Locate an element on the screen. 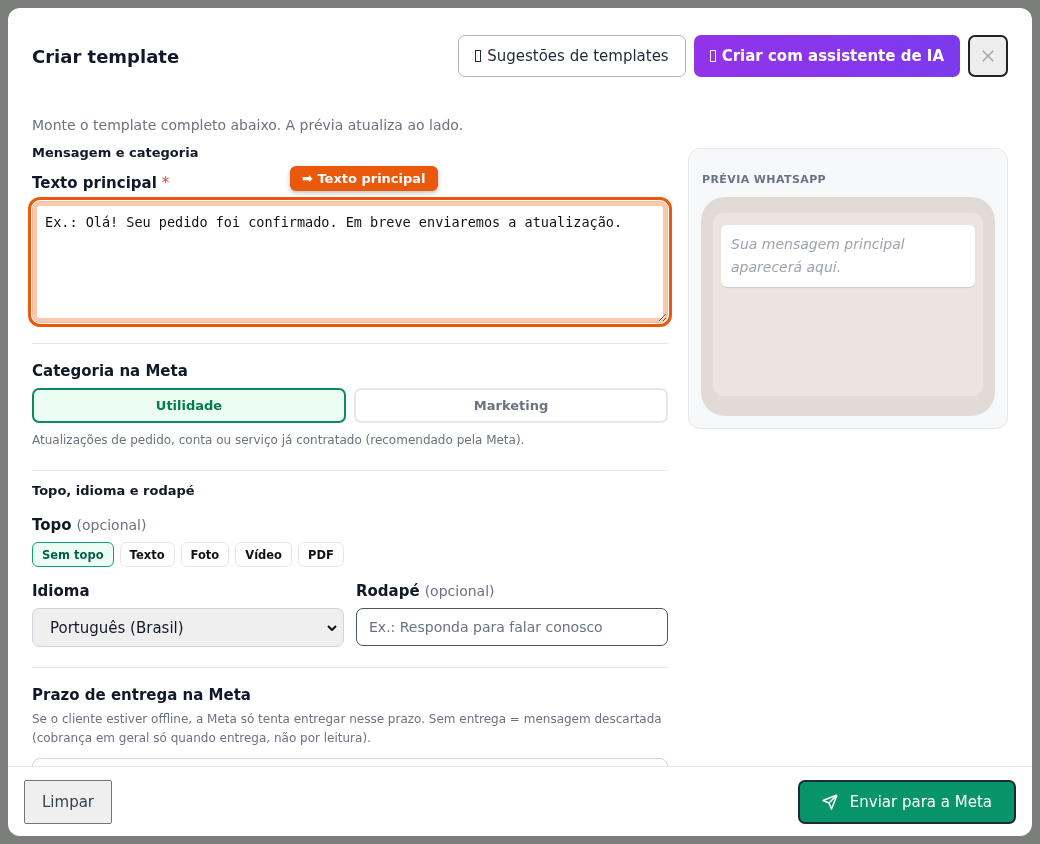 Image resolution: width=1040 pixels, height=844 pixels. header-type-chip: Texto is located at coordinates (147, 554).